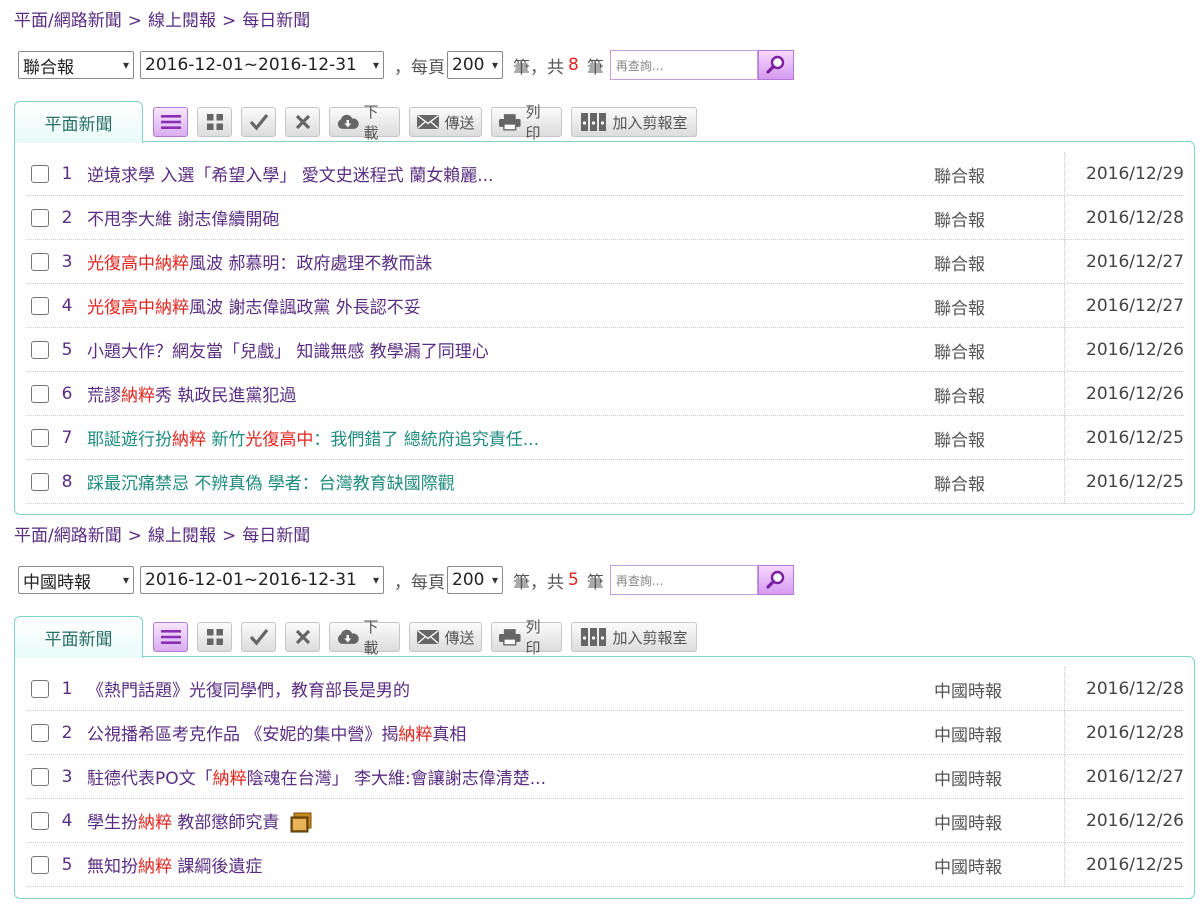 This screenshot has width=1200, height=906. Describe the element at coordinates (67, 305) in the screenshot. I see `row-number: 4` at that location.